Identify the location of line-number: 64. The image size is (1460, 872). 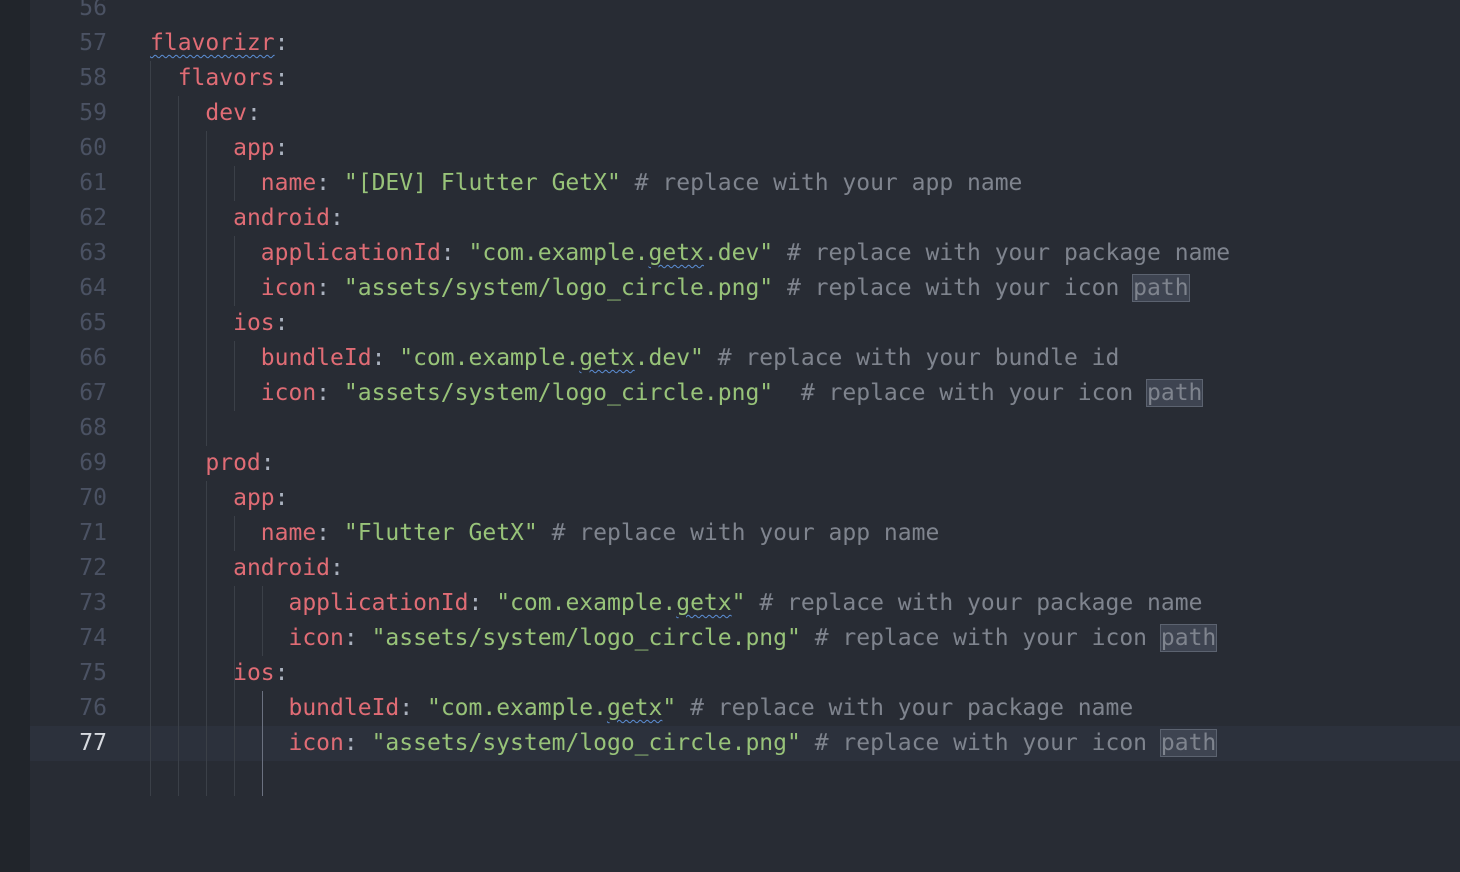
(93, 288).